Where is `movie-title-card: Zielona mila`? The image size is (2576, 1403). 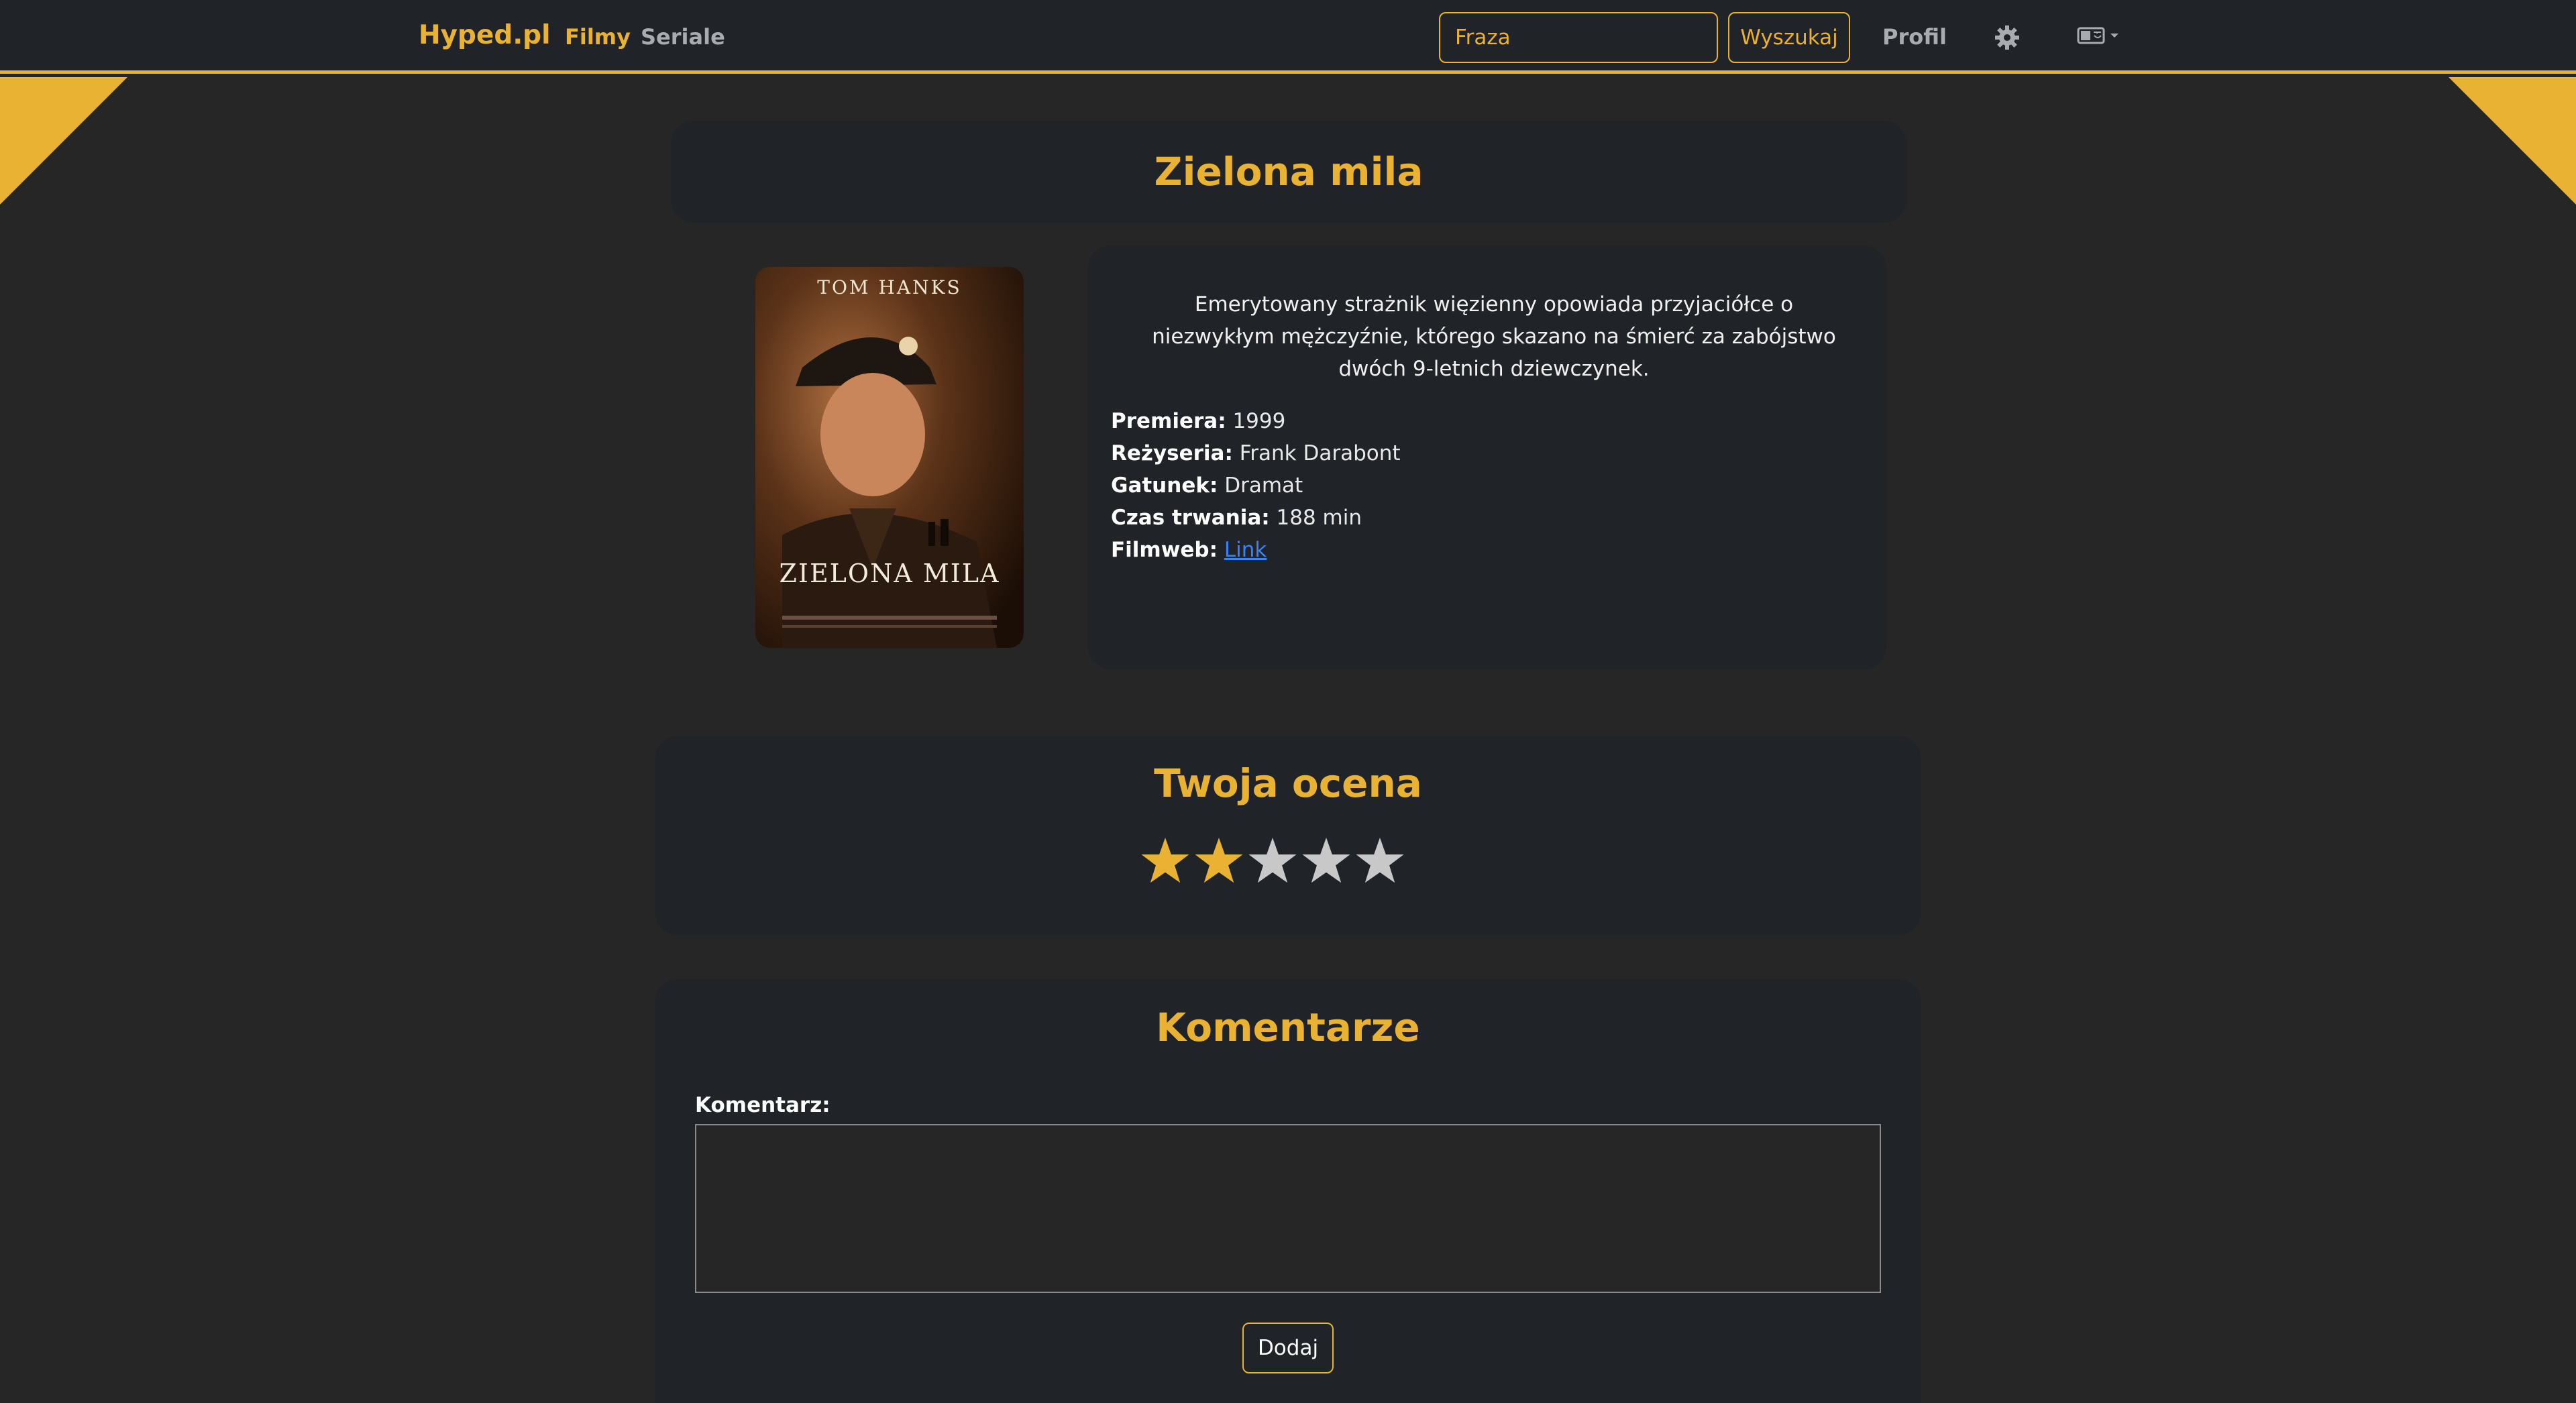
movie-title-card: Zielona mila is located at coordinates (1289, 172).